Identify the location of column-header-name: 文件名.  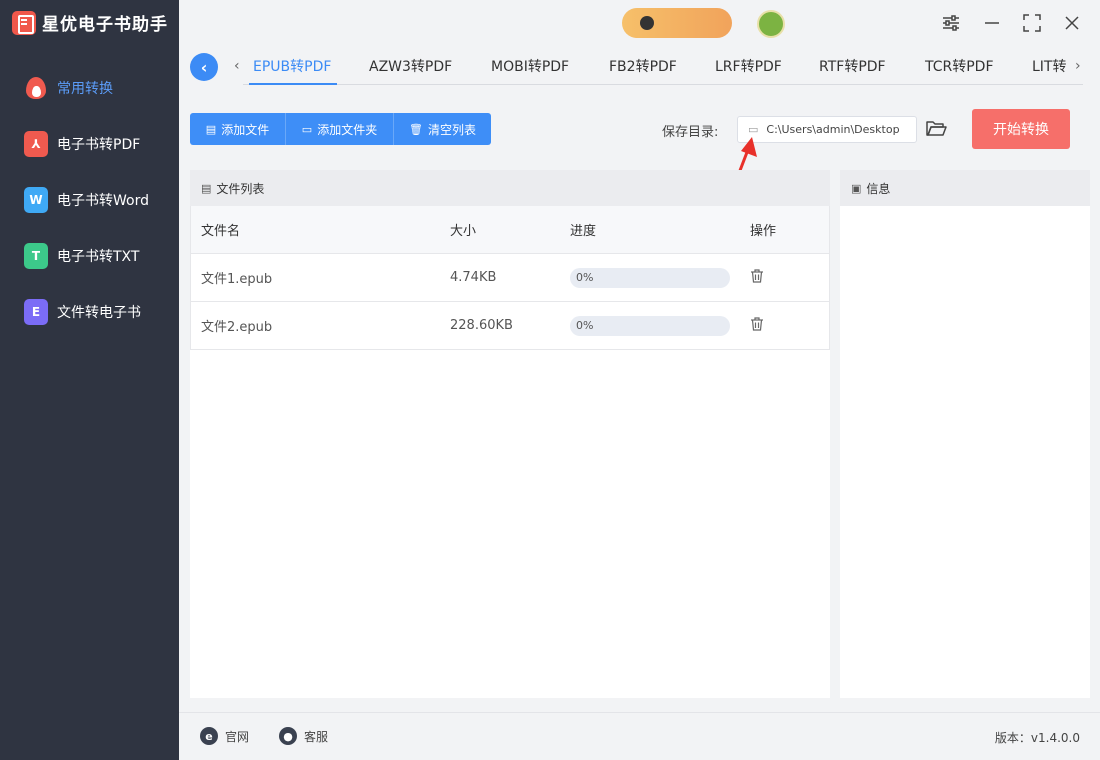
(221, 231).